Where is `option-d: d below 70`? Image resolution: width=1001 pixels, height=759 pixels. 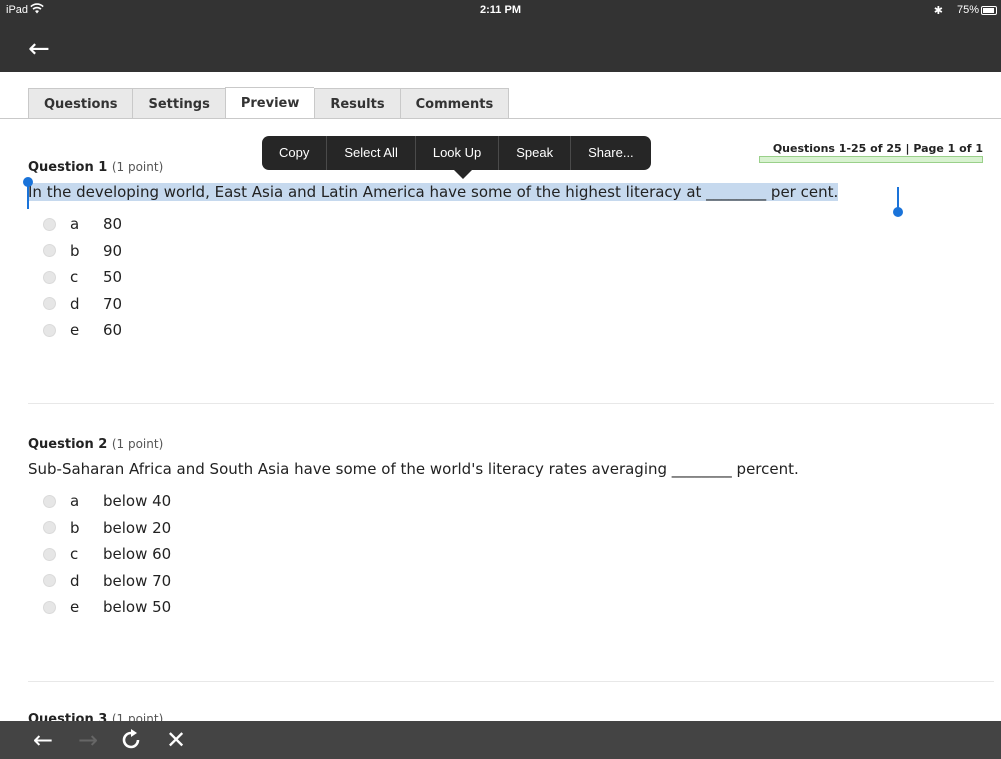 option-d: d below 70 is located at coordinates (508, 581).